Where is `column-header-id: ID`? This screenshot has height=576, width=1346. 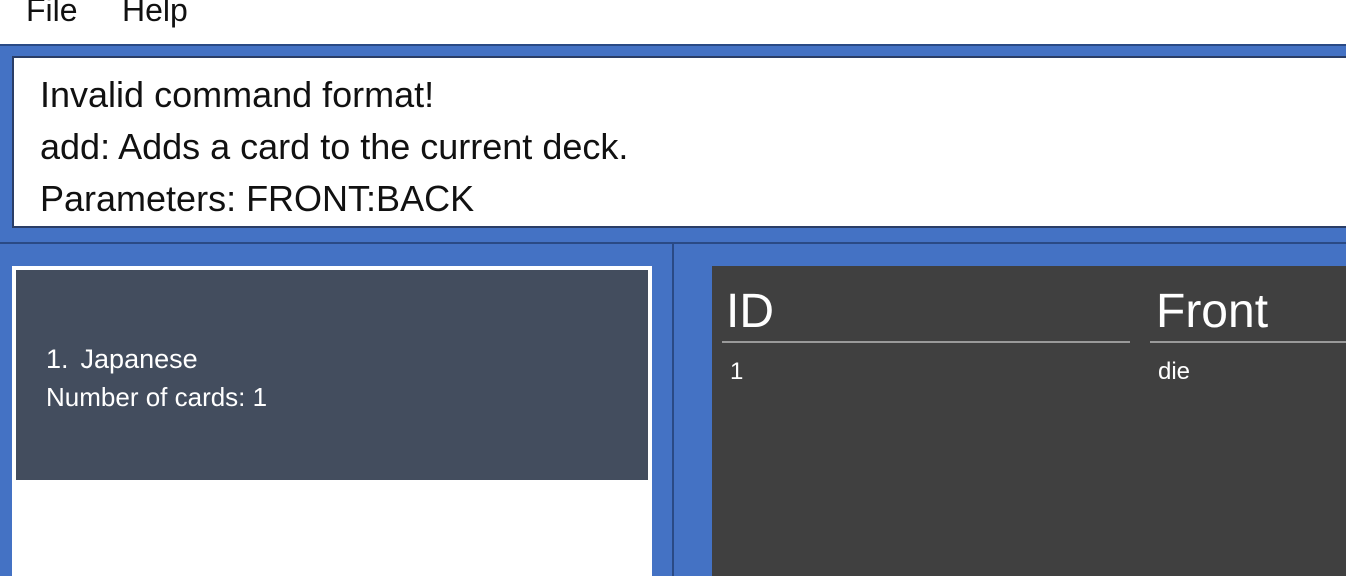 column-header-id: ID is located at coordinates (750, 311).